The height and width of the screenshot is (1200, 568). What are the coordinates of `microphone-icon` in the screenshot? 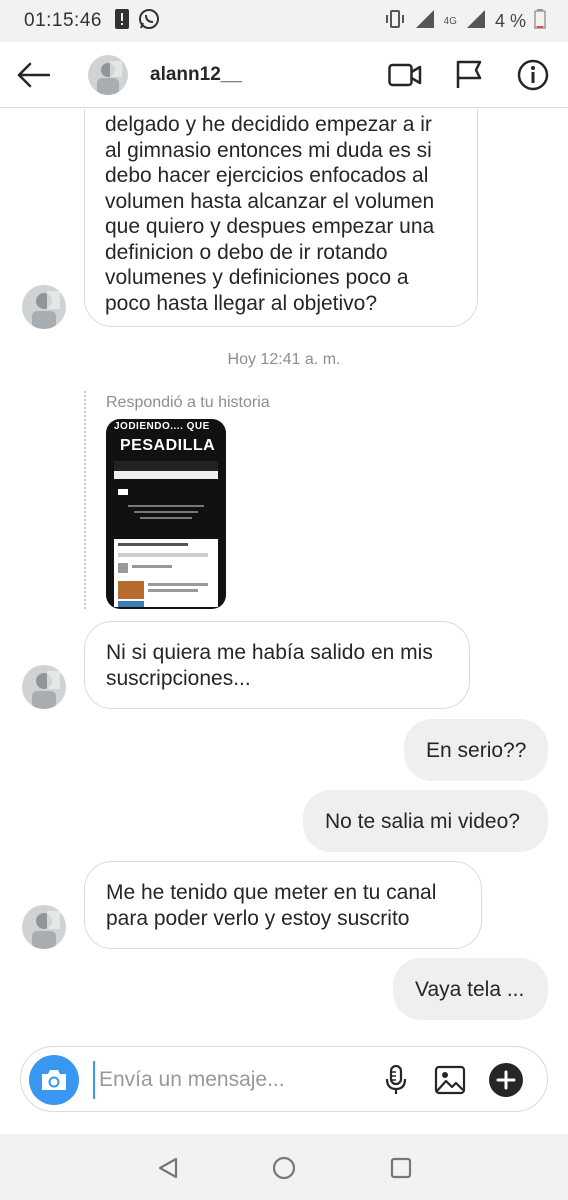 It's located at (396, 1080).